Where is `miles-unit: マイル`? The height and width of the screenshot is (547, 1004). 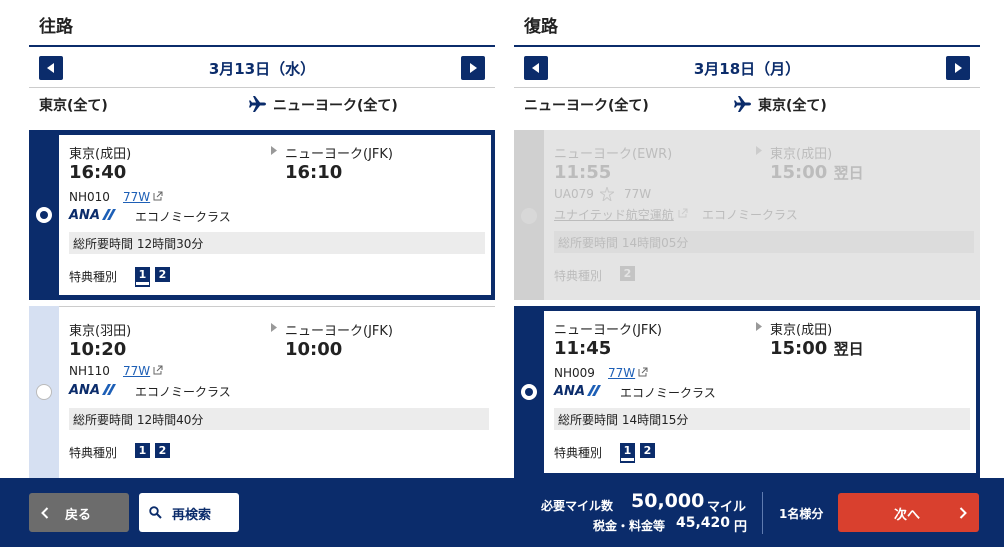 miles-unit: マイル is located at coordinates (727, 507).